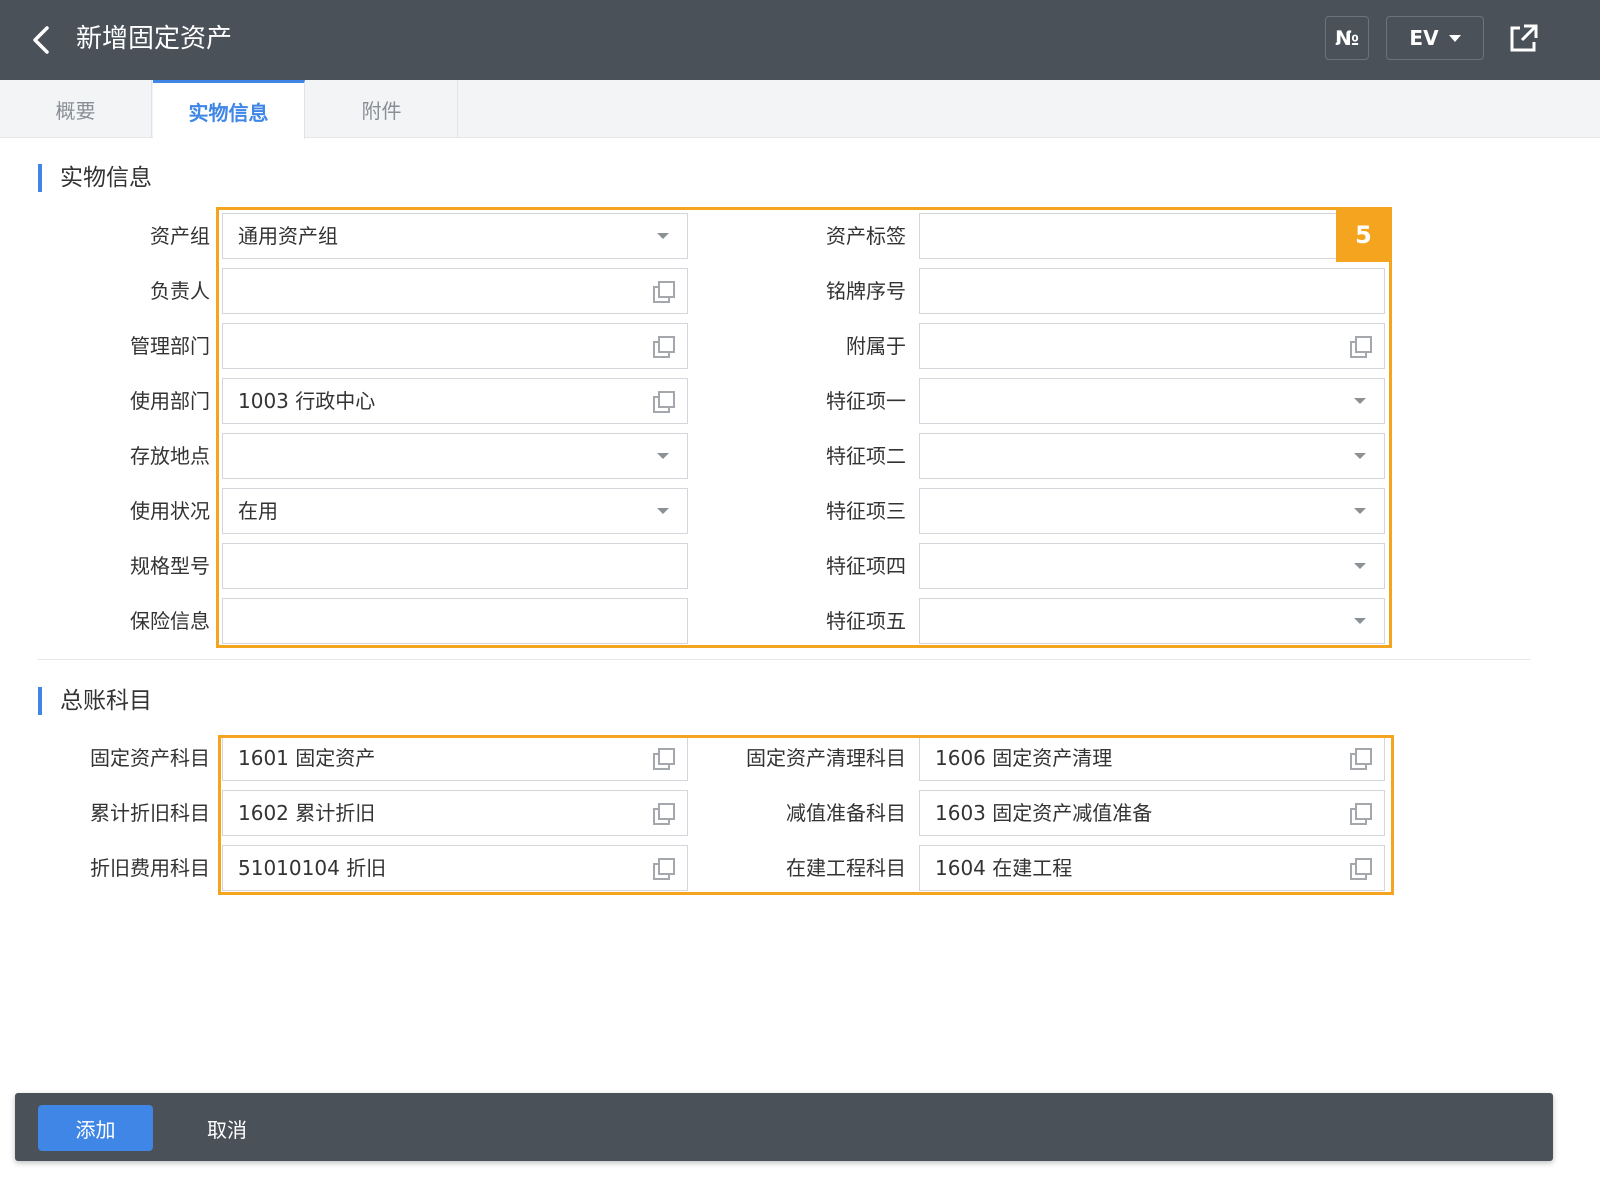 The width and height of the screenshot is (1600, 1200). What do you see at coordinates (154, 39) in the screenshot?
I see `page-title: 新增固定资产` at bounding box center [154, 39].